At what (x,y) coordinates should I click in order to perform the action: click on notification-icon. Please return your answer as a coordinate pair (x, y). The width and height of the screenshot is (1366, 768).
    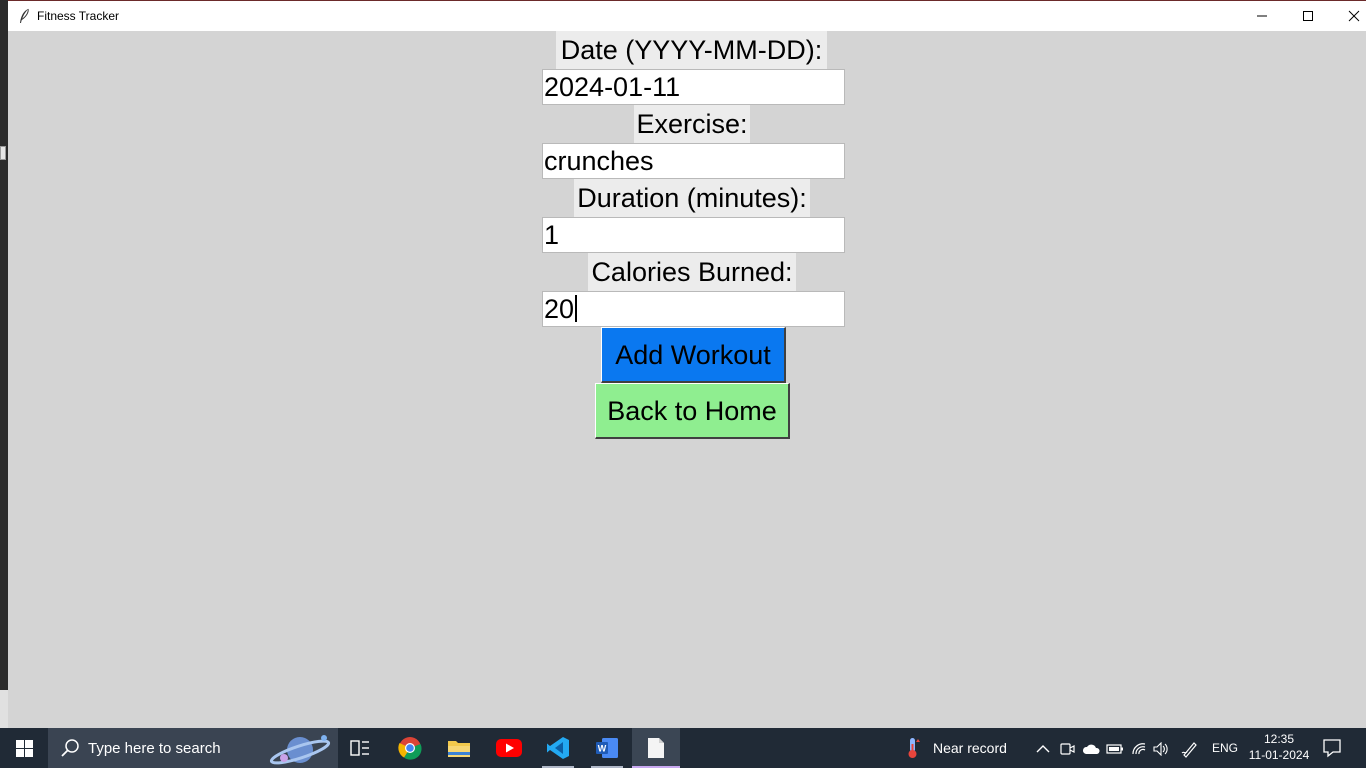
    Looking at the image, I should click on (1332, 748).